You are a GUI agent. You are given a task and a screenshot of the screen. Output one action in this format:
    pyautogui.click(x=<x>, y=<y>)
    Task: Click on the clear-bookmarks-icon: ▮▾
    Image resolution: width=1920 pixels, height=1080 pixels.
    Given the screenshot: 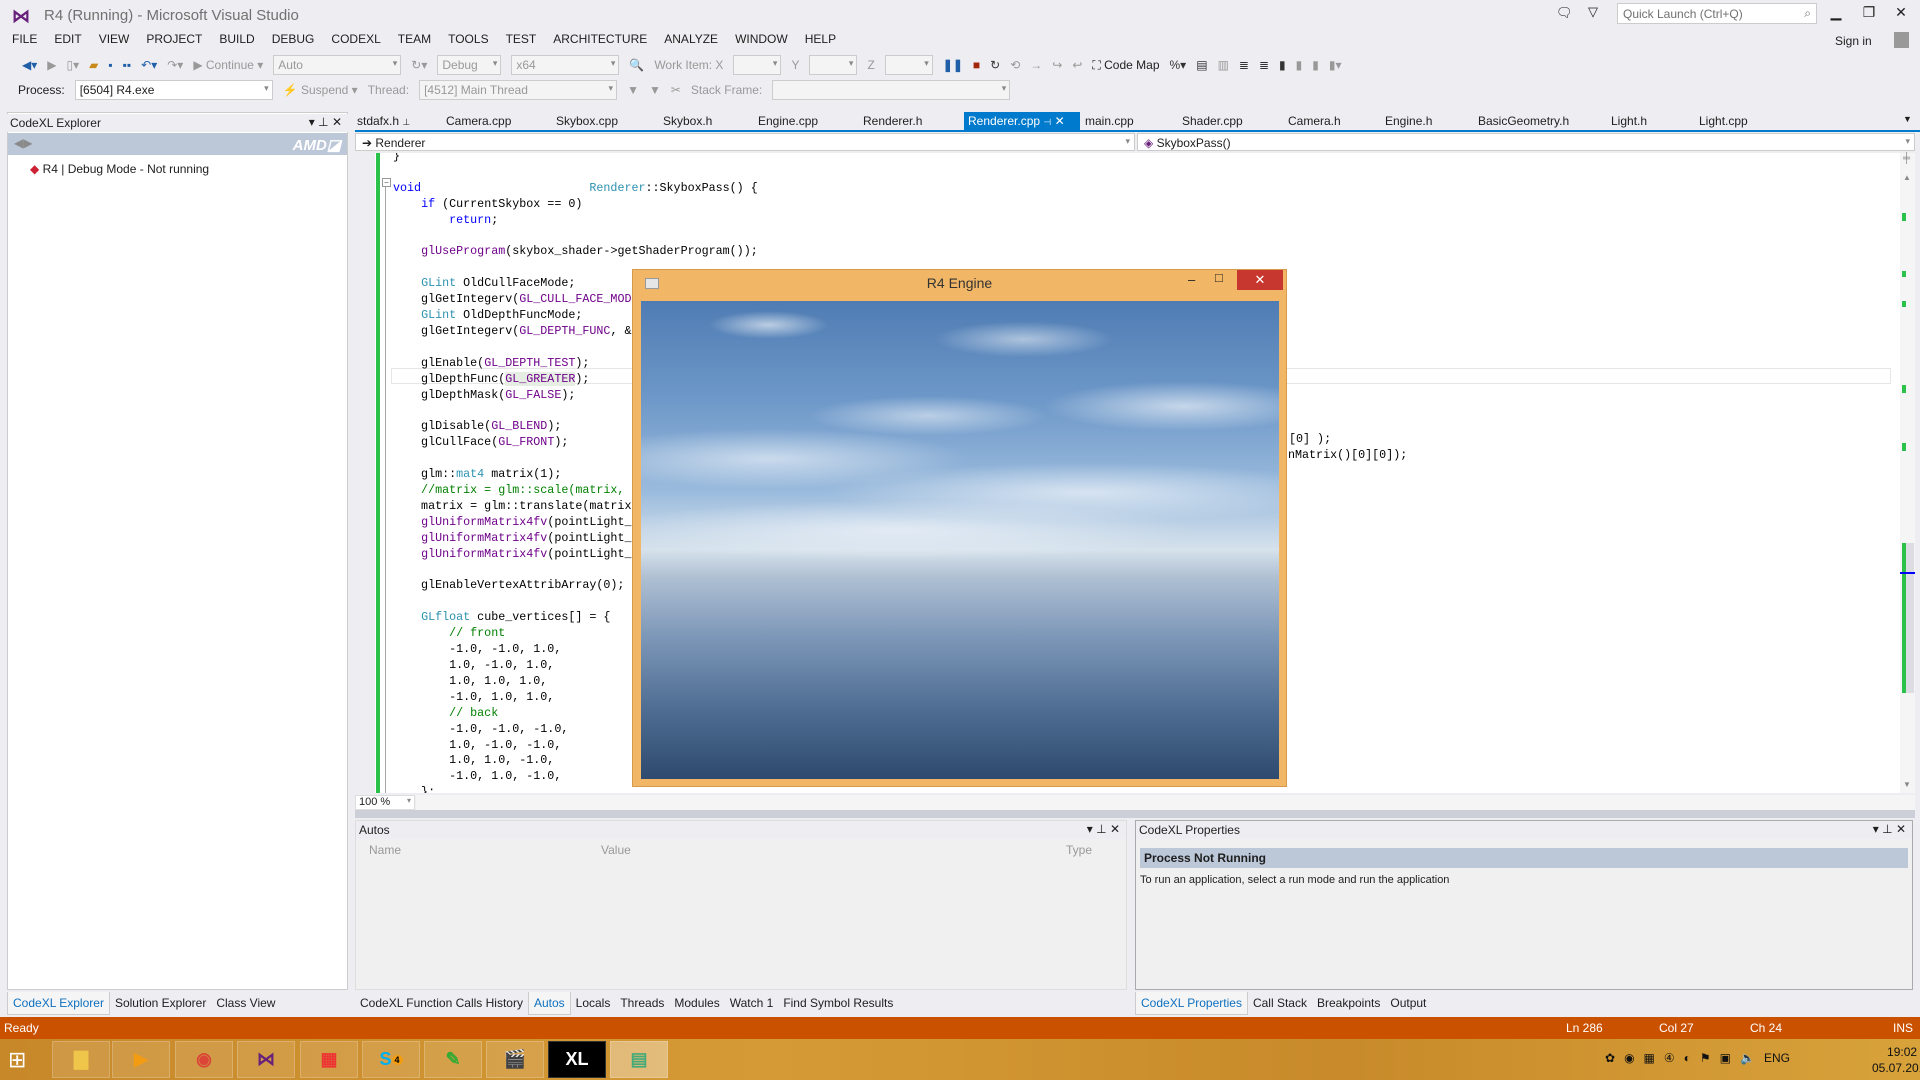 What is the action you would take?
    pyautogui.click(x=1335, y=65)
    